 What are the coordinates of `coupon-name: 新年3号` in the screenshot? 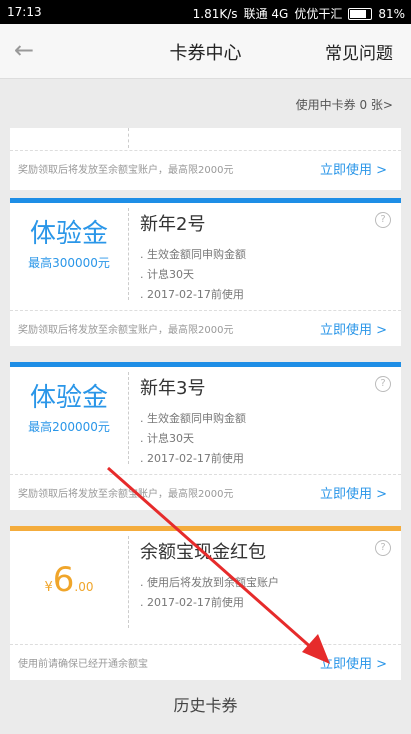 It's located at (173, 388).